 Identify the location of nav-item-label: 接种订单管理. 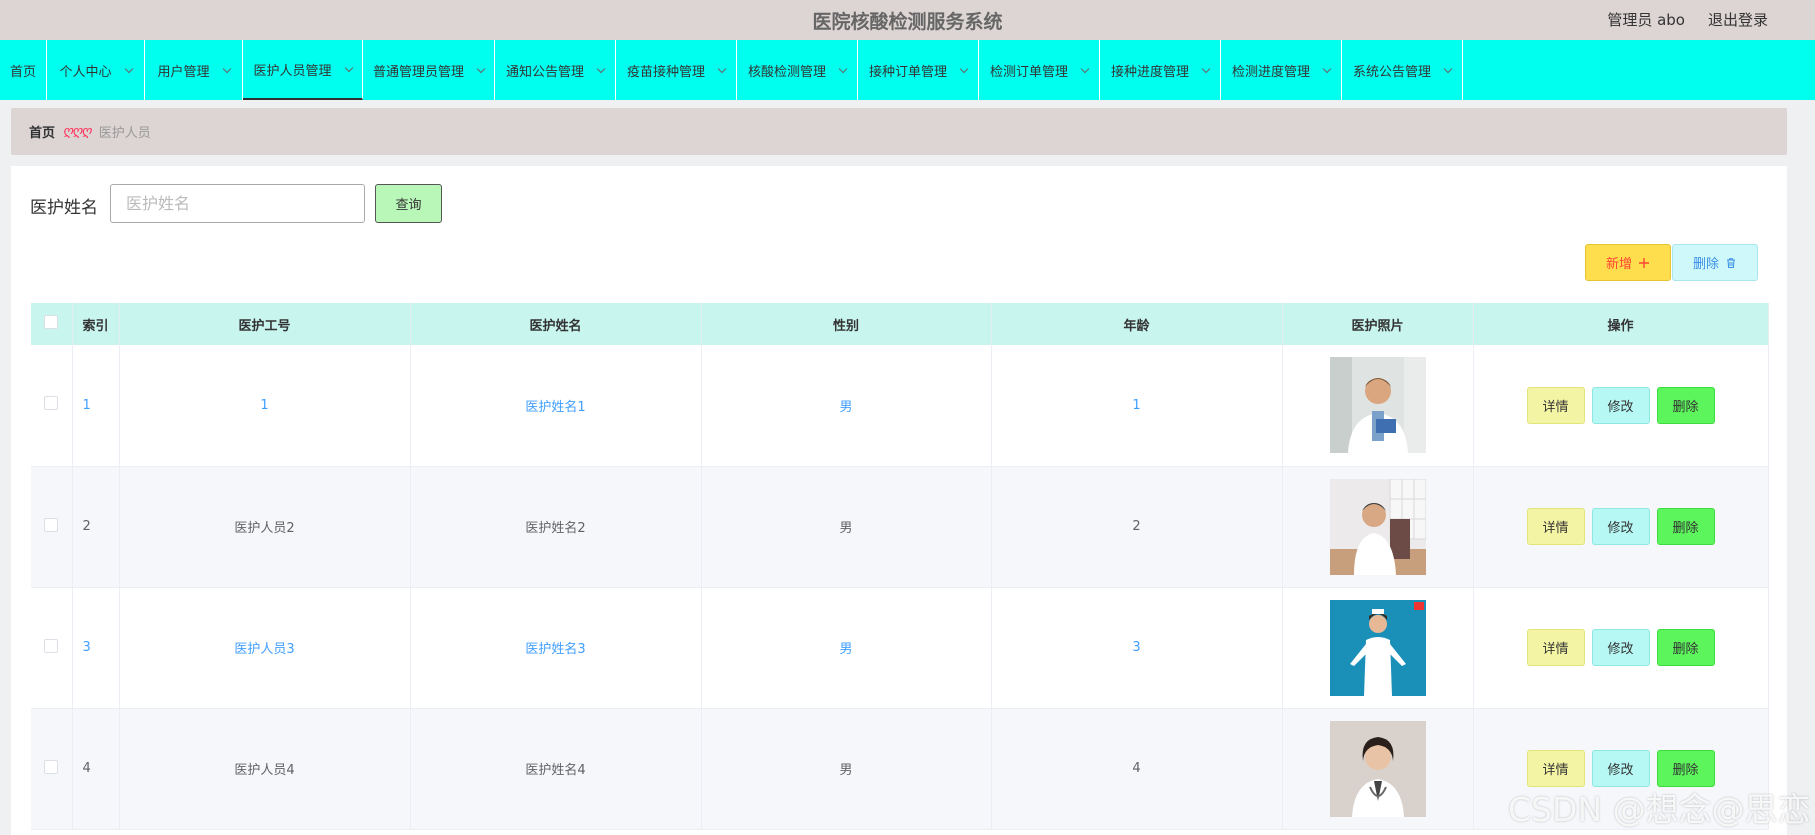
(907, 72).